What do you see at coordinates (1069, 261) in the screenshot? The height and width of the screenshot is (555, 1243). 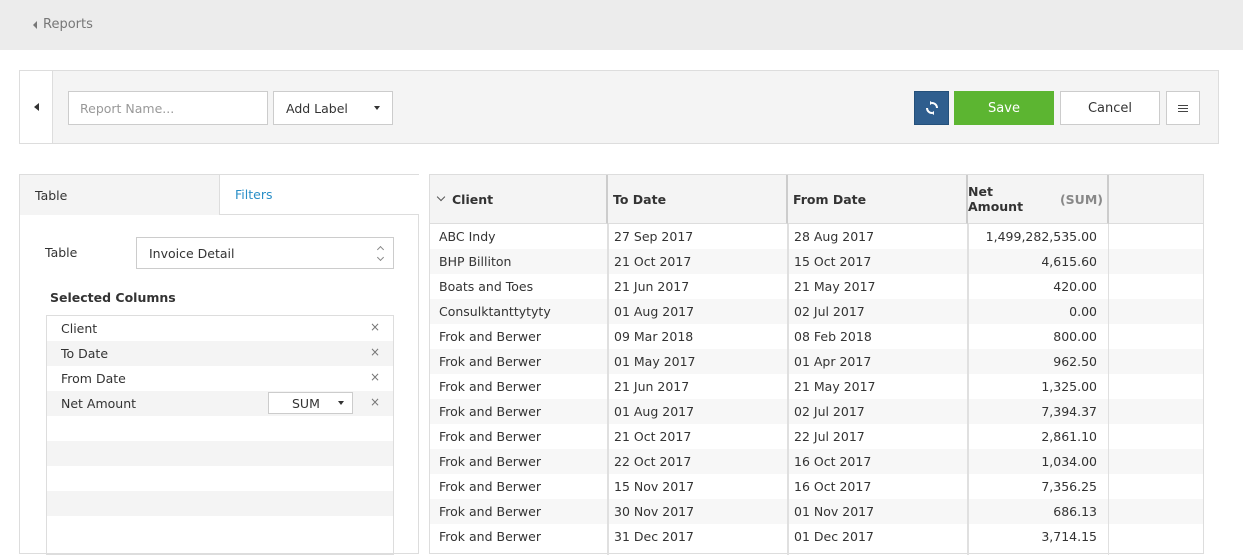 I see `cell-net-amount: 4,615.60` at bounding box center [1069, 261].